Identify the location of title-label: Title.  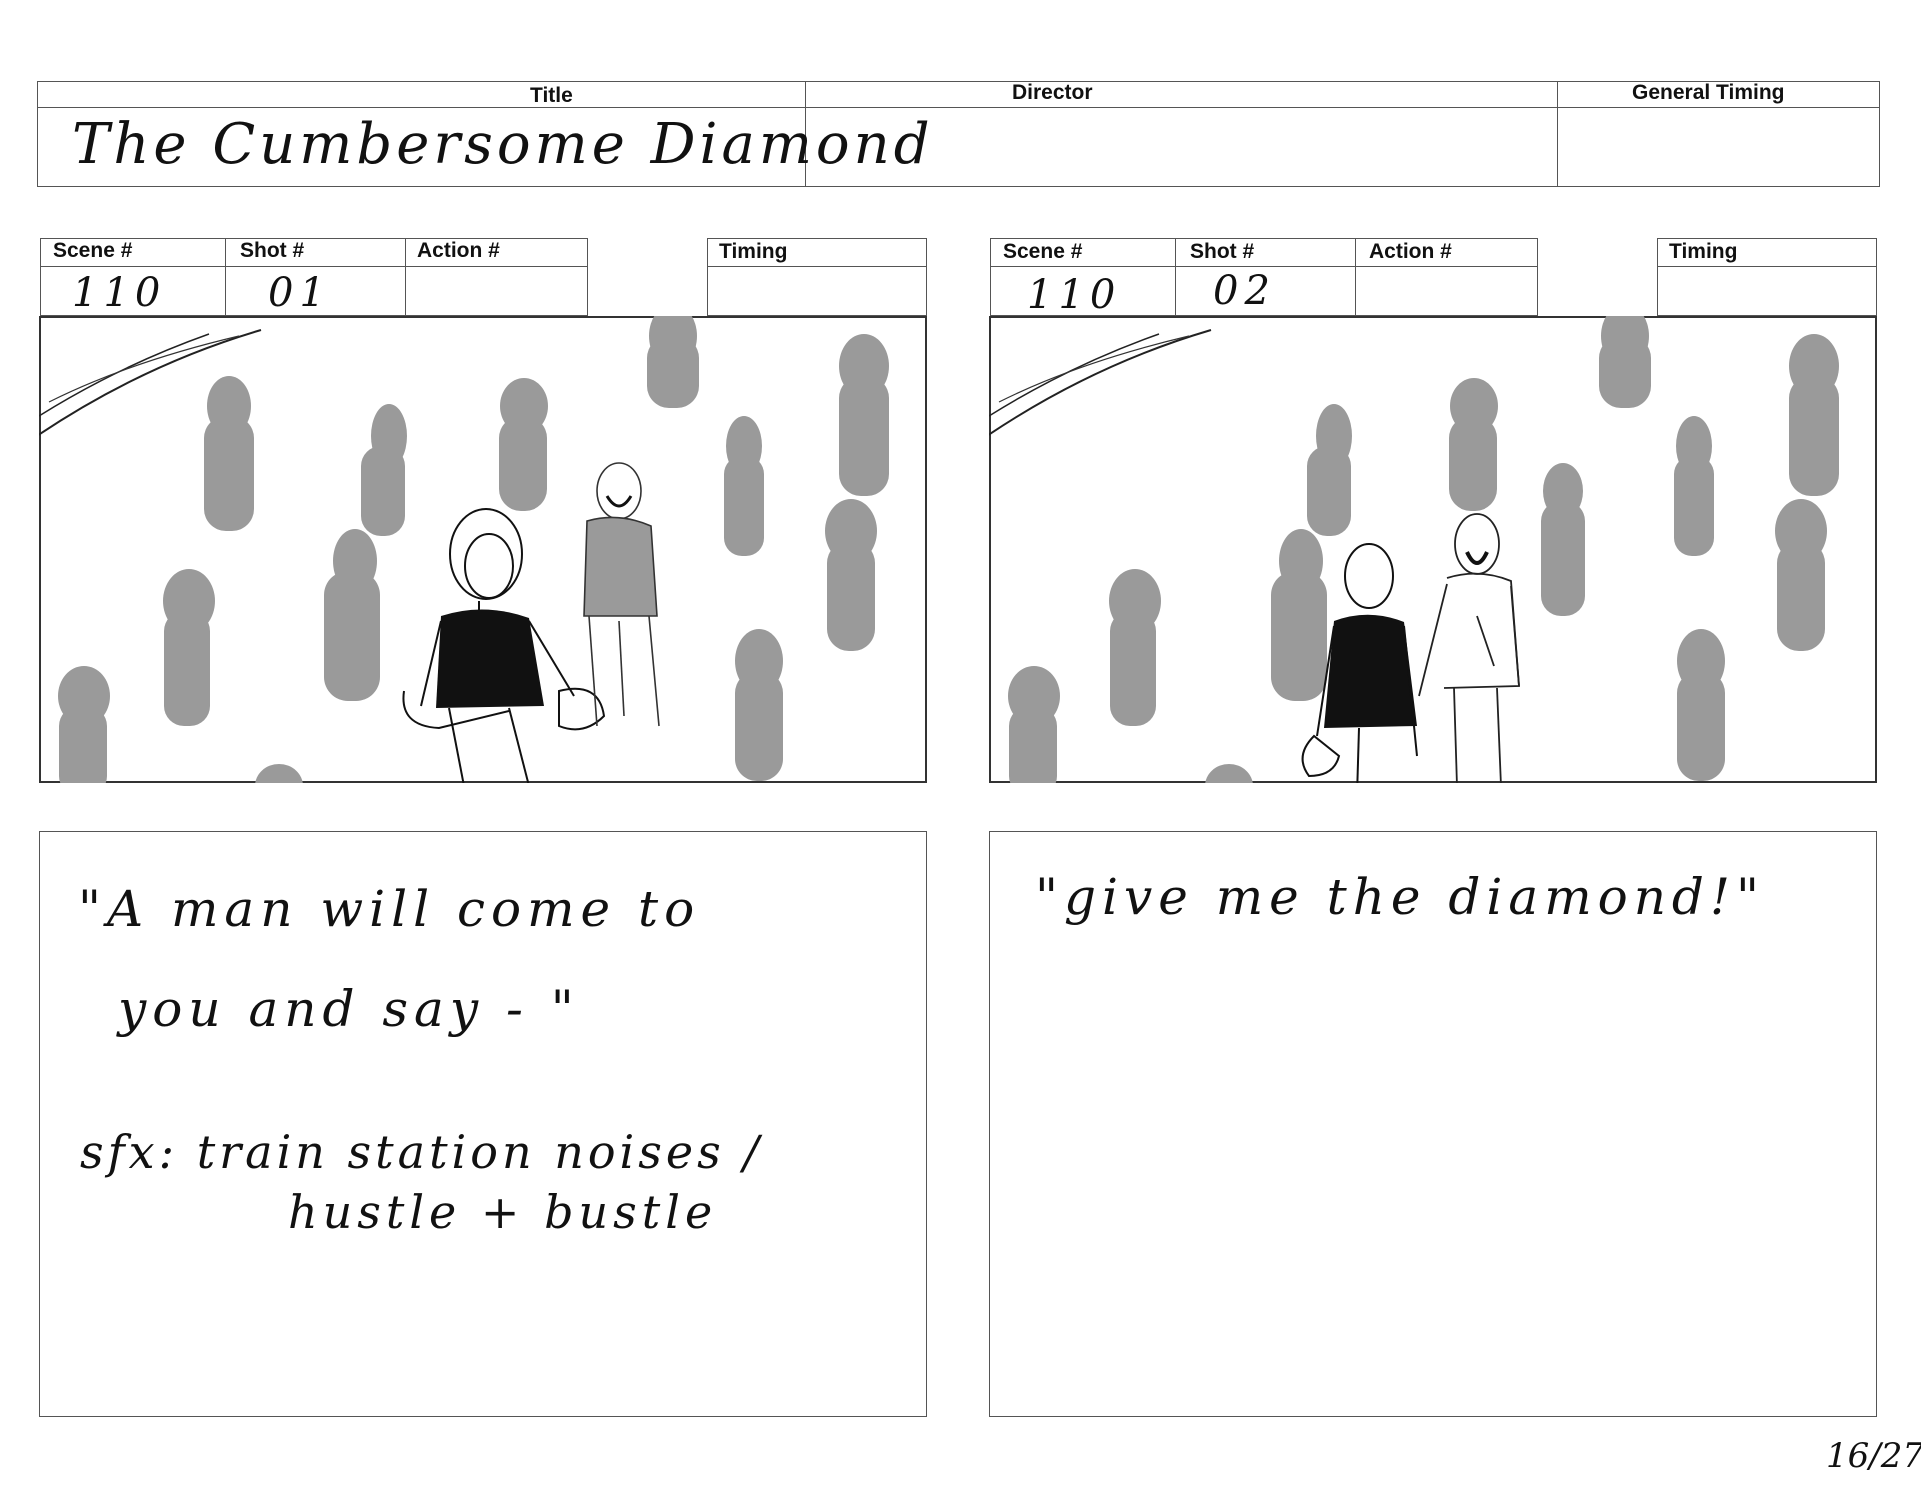
(551, 95).